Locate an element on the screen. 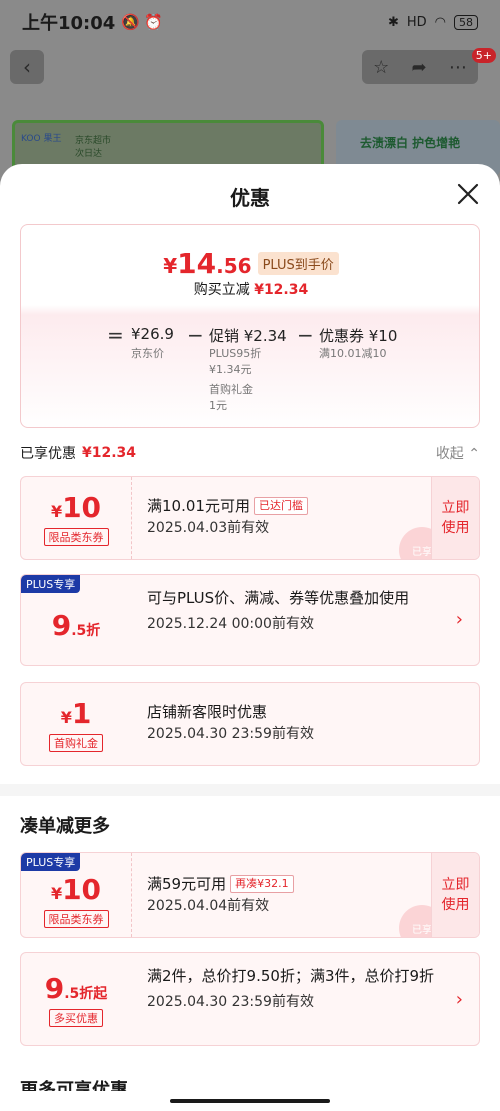 The image size is (500, 1111). instant-discount: 购买立减 ¥12.34 is located at coordinates (251, 289).